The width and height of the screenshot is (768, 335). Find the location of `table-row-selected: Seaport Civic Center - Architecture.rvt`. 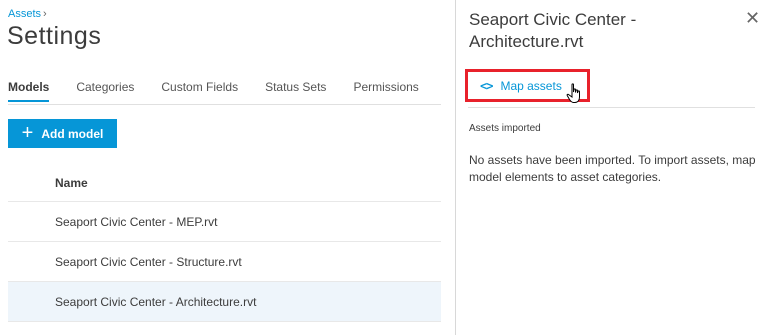

table-row-selected: Seaport Civic Center - Architecture.rvt is located at coordinates (224, 302).